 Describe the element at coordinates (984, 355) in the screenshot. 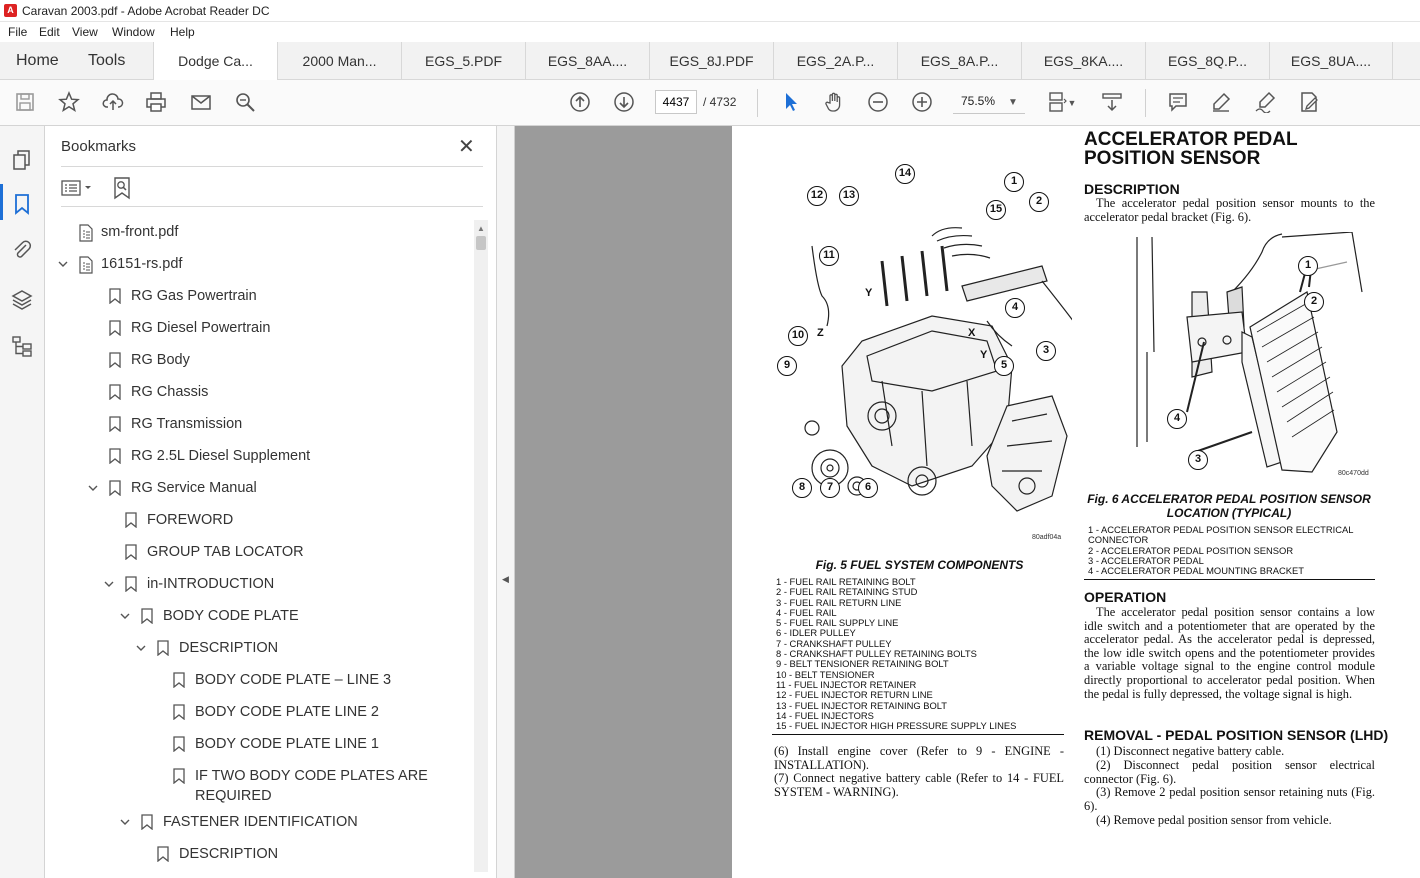

I see `axis-letter-y2: Y` at that location.